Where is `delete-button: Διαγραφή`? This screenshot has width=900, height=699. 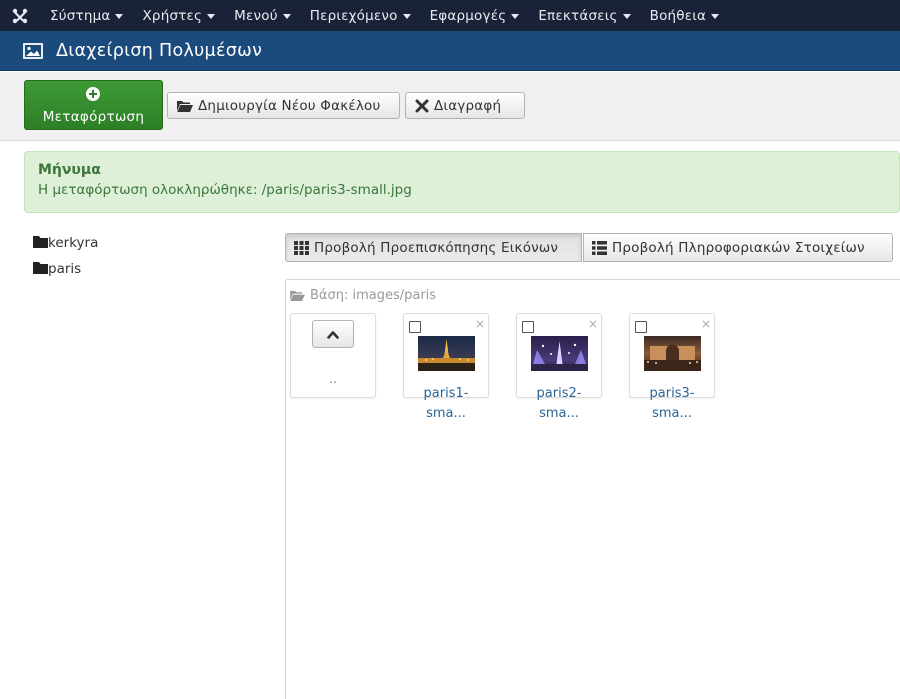
delete-button: Διαγραφή is located at coordinates (465, 105).